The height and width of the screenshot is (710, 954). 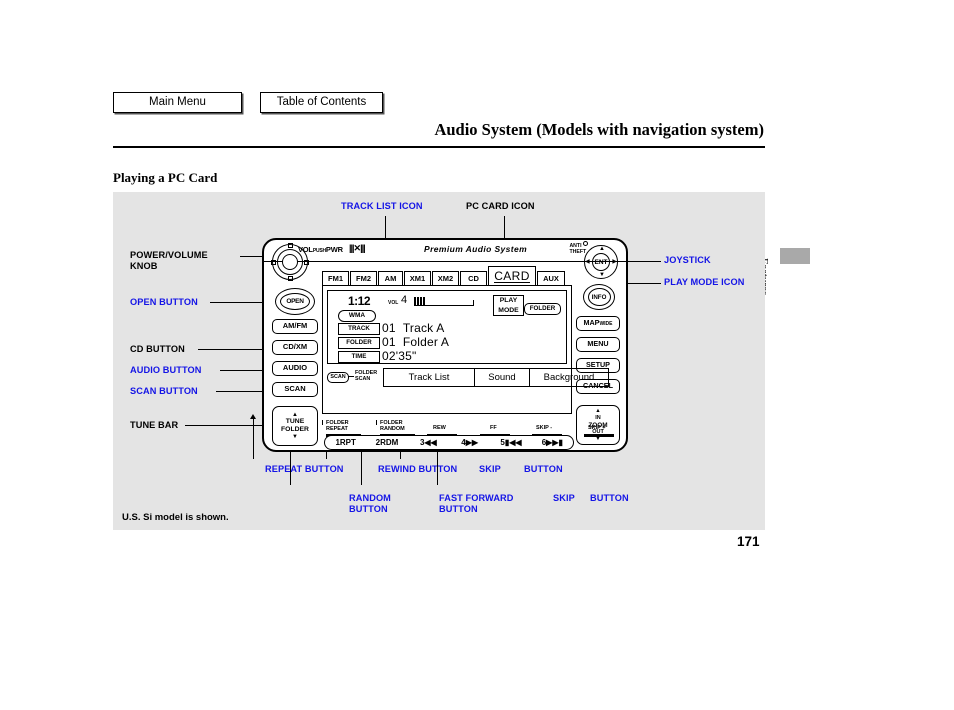 I want to click on cd-xm-button: CD/XM, so click(x=295, y=347).